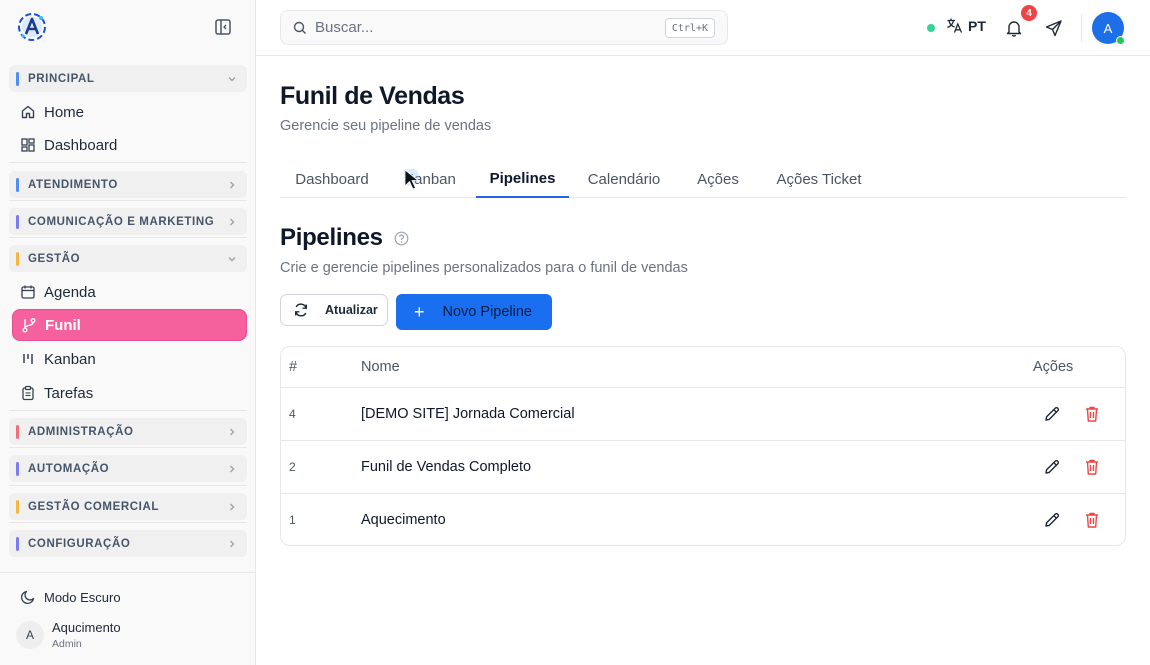 The image size is (1150, 665). Describe the element at coordinates (480, 27) in the screenshot. I see `search-input` at that location.